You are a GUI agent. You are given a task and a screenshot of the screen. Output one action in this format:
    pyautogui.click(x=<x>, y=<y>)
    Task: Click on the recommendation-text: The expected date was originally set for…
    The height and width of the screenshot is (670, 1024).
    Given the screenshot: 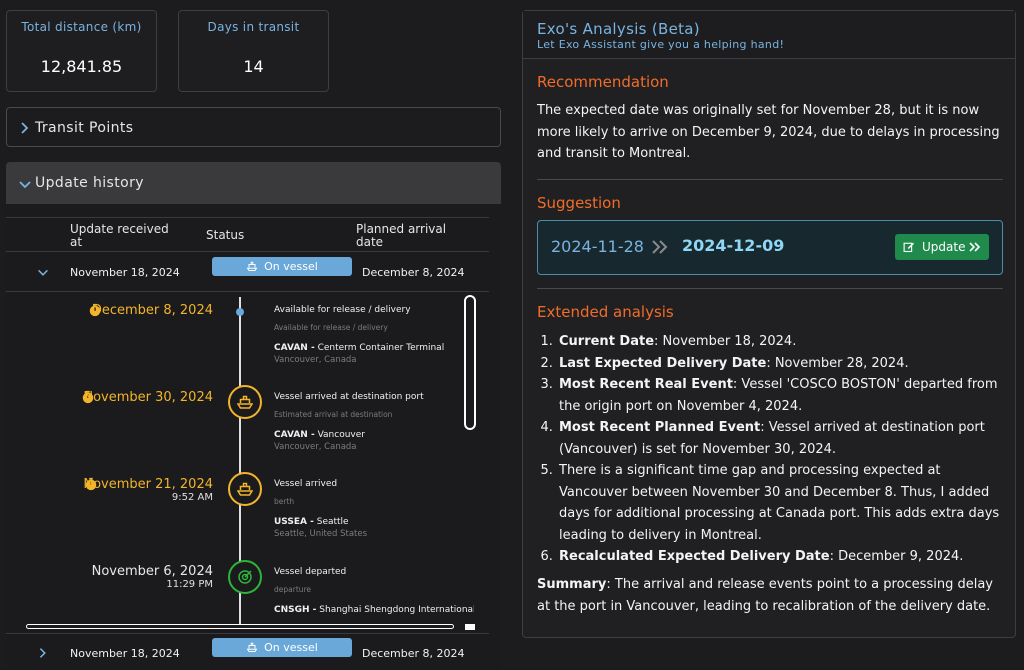 What is the action you would take?
    pyautogui.click(x=768, y=132)
    